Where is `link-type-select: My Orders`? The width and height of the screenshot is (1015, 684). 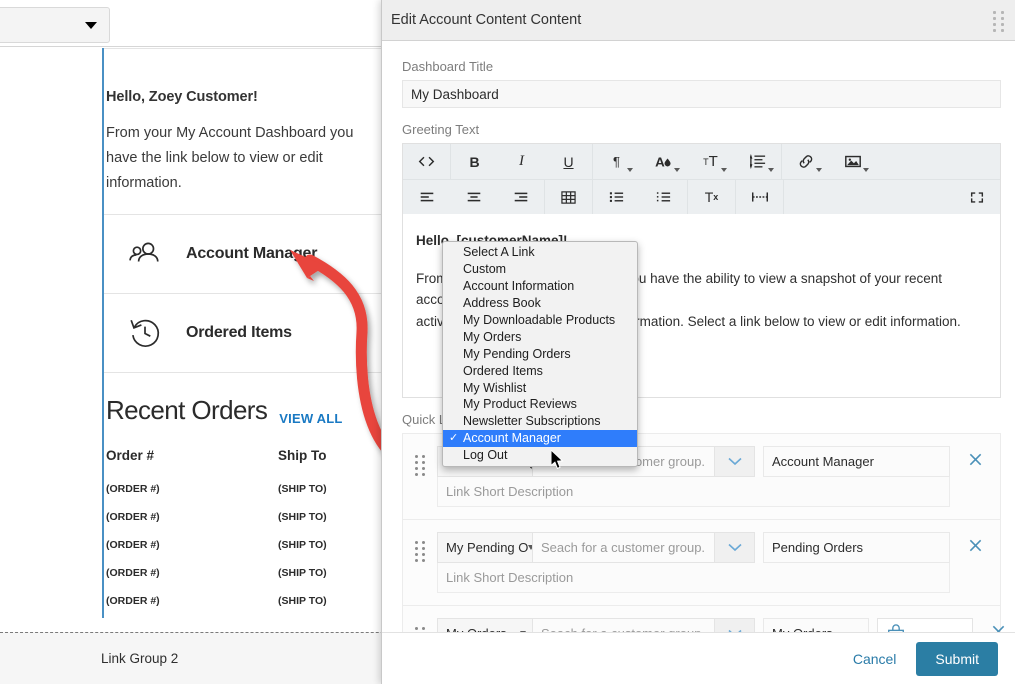 link-type-select: My Orders is located at coordinates (485, 625).